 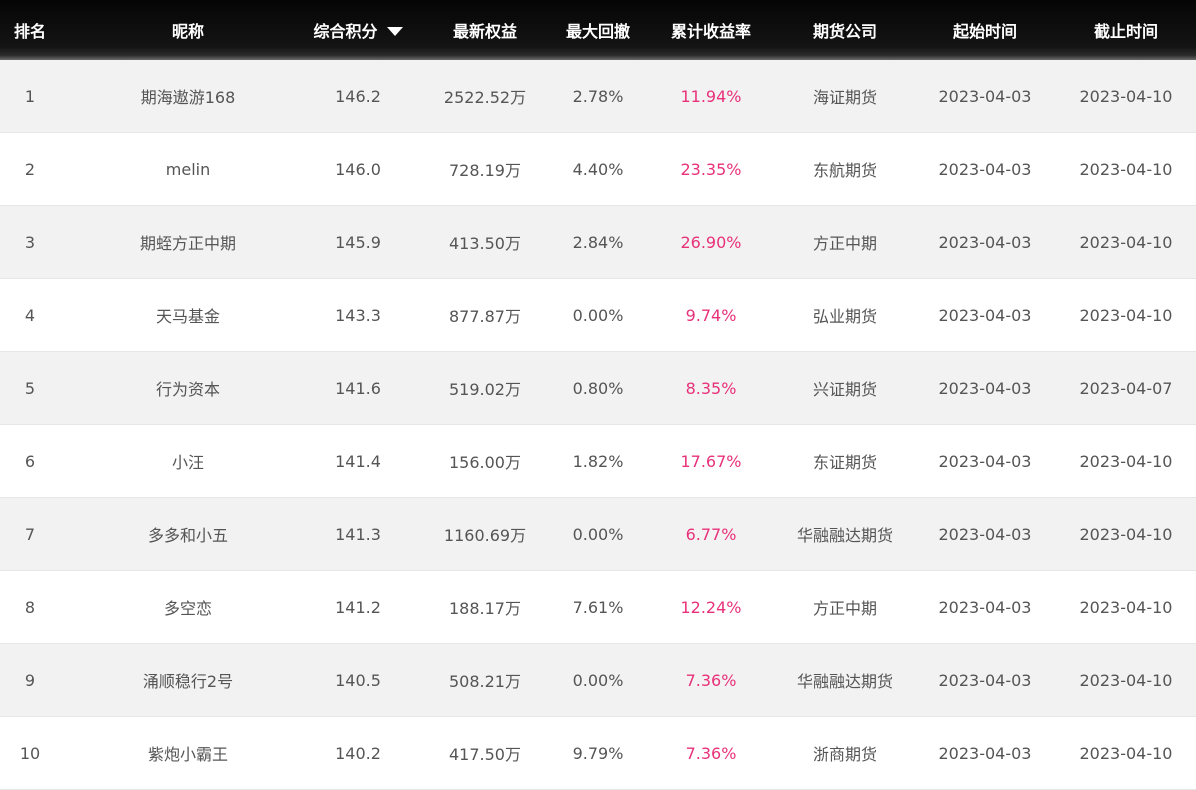 I want to click on header-end-time: 截止时间, so click(x=1126, y=30).